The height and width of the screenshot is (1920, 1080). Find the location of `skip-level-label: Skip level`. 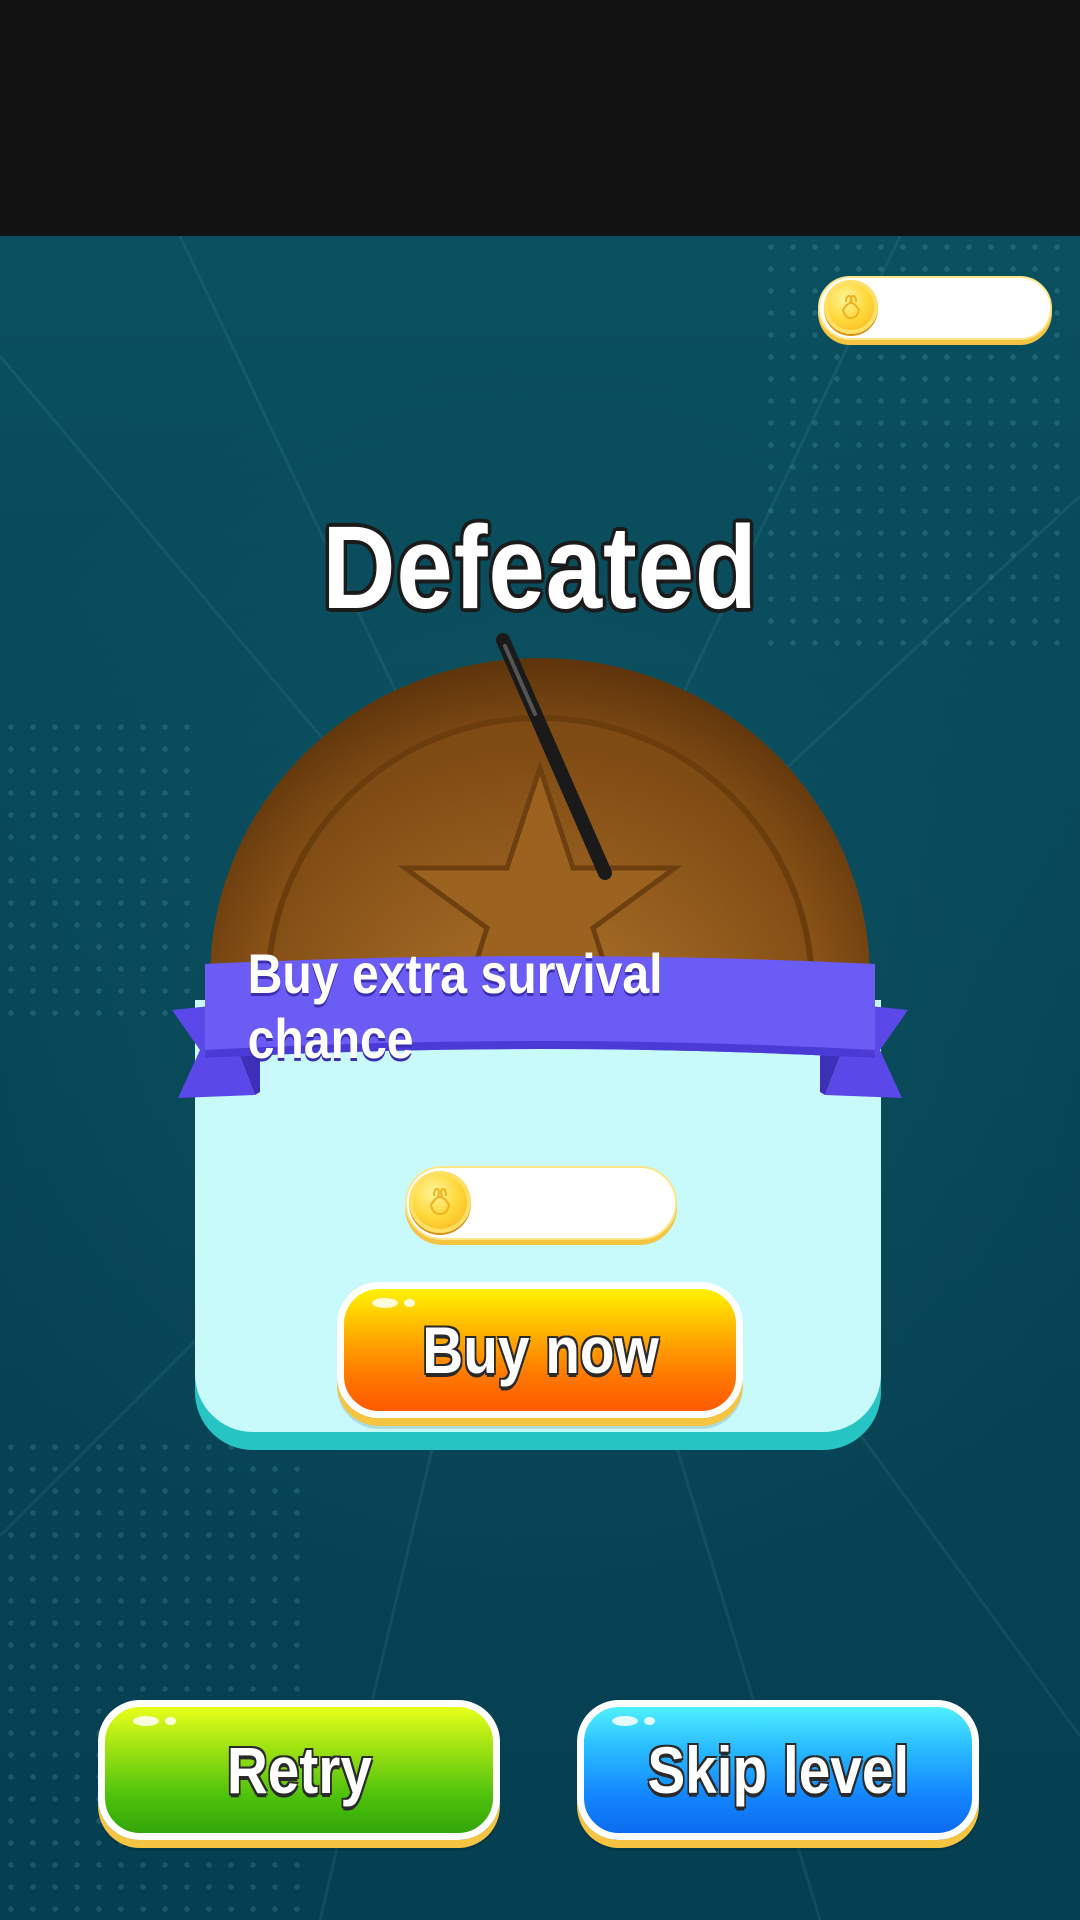

skip-level-label: Skip level is located at coordinates (778, 1770).